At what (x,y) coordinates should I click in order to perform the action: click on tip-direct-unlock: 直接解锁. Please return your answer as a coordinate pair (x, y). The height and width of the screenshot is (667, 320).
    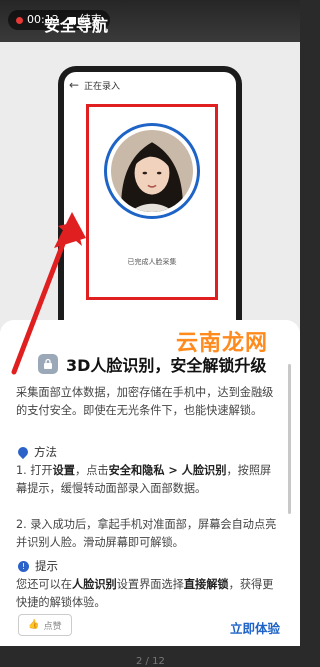
    Looking at the image, I should click on (206, 584).